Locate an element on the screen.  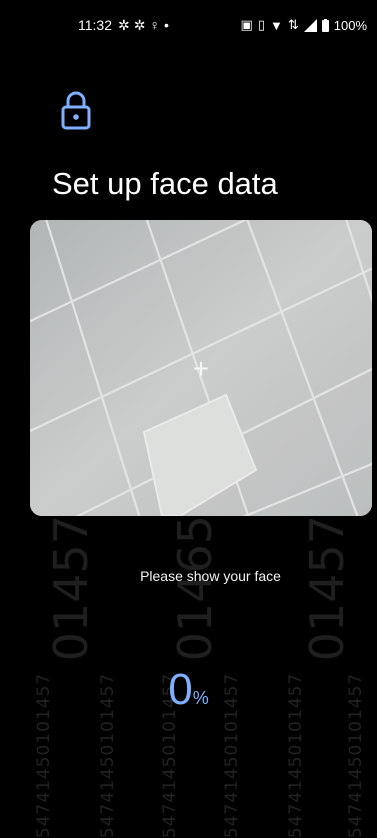
battery-percent: 100% is located at coordinates (350, 25).